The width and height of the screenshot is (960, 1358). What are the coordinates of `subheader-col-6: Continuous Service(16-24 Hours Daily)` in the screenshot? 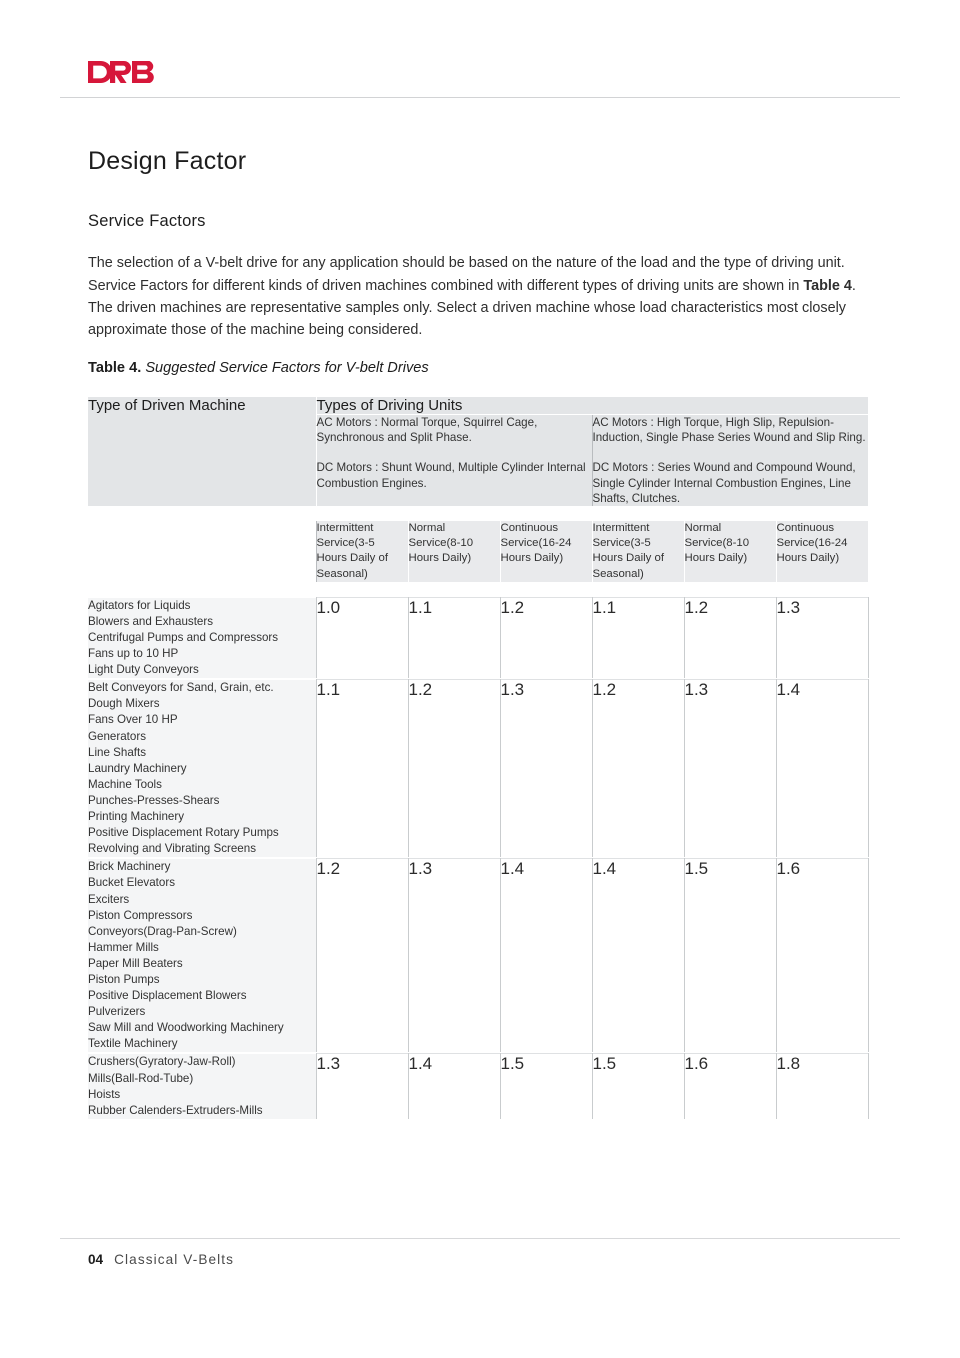 It's located at (822, 551).